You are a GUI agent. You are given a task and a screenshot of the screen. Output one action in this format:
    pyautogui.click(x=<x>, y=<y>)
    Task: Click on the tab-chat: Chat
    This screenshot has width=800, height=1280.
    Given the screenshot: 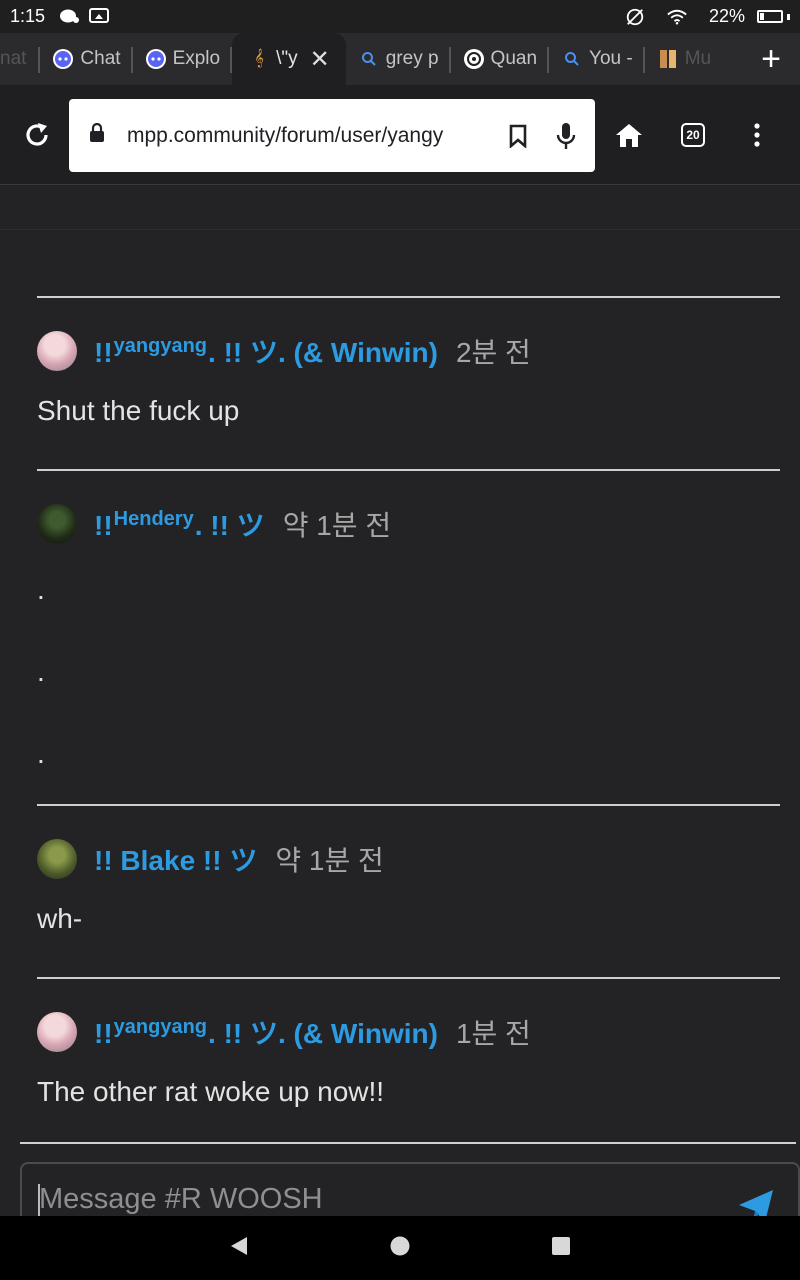 What is the action you would take?
    pyautogui.click(x=86, y=59)
    